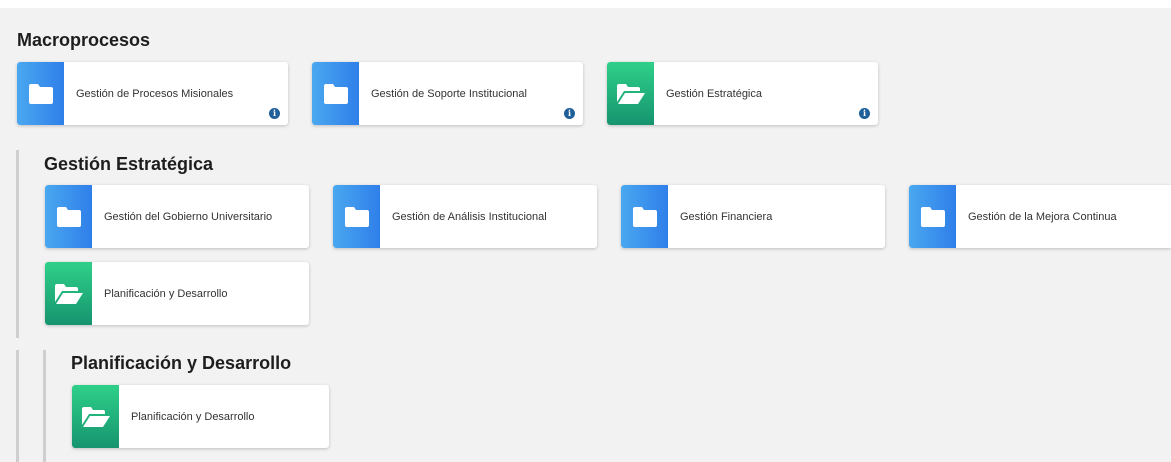  Describe the element at coordinates (84, 40) in the screenshot. I see `macroprocesos-title: Macroprocesos` at that location.